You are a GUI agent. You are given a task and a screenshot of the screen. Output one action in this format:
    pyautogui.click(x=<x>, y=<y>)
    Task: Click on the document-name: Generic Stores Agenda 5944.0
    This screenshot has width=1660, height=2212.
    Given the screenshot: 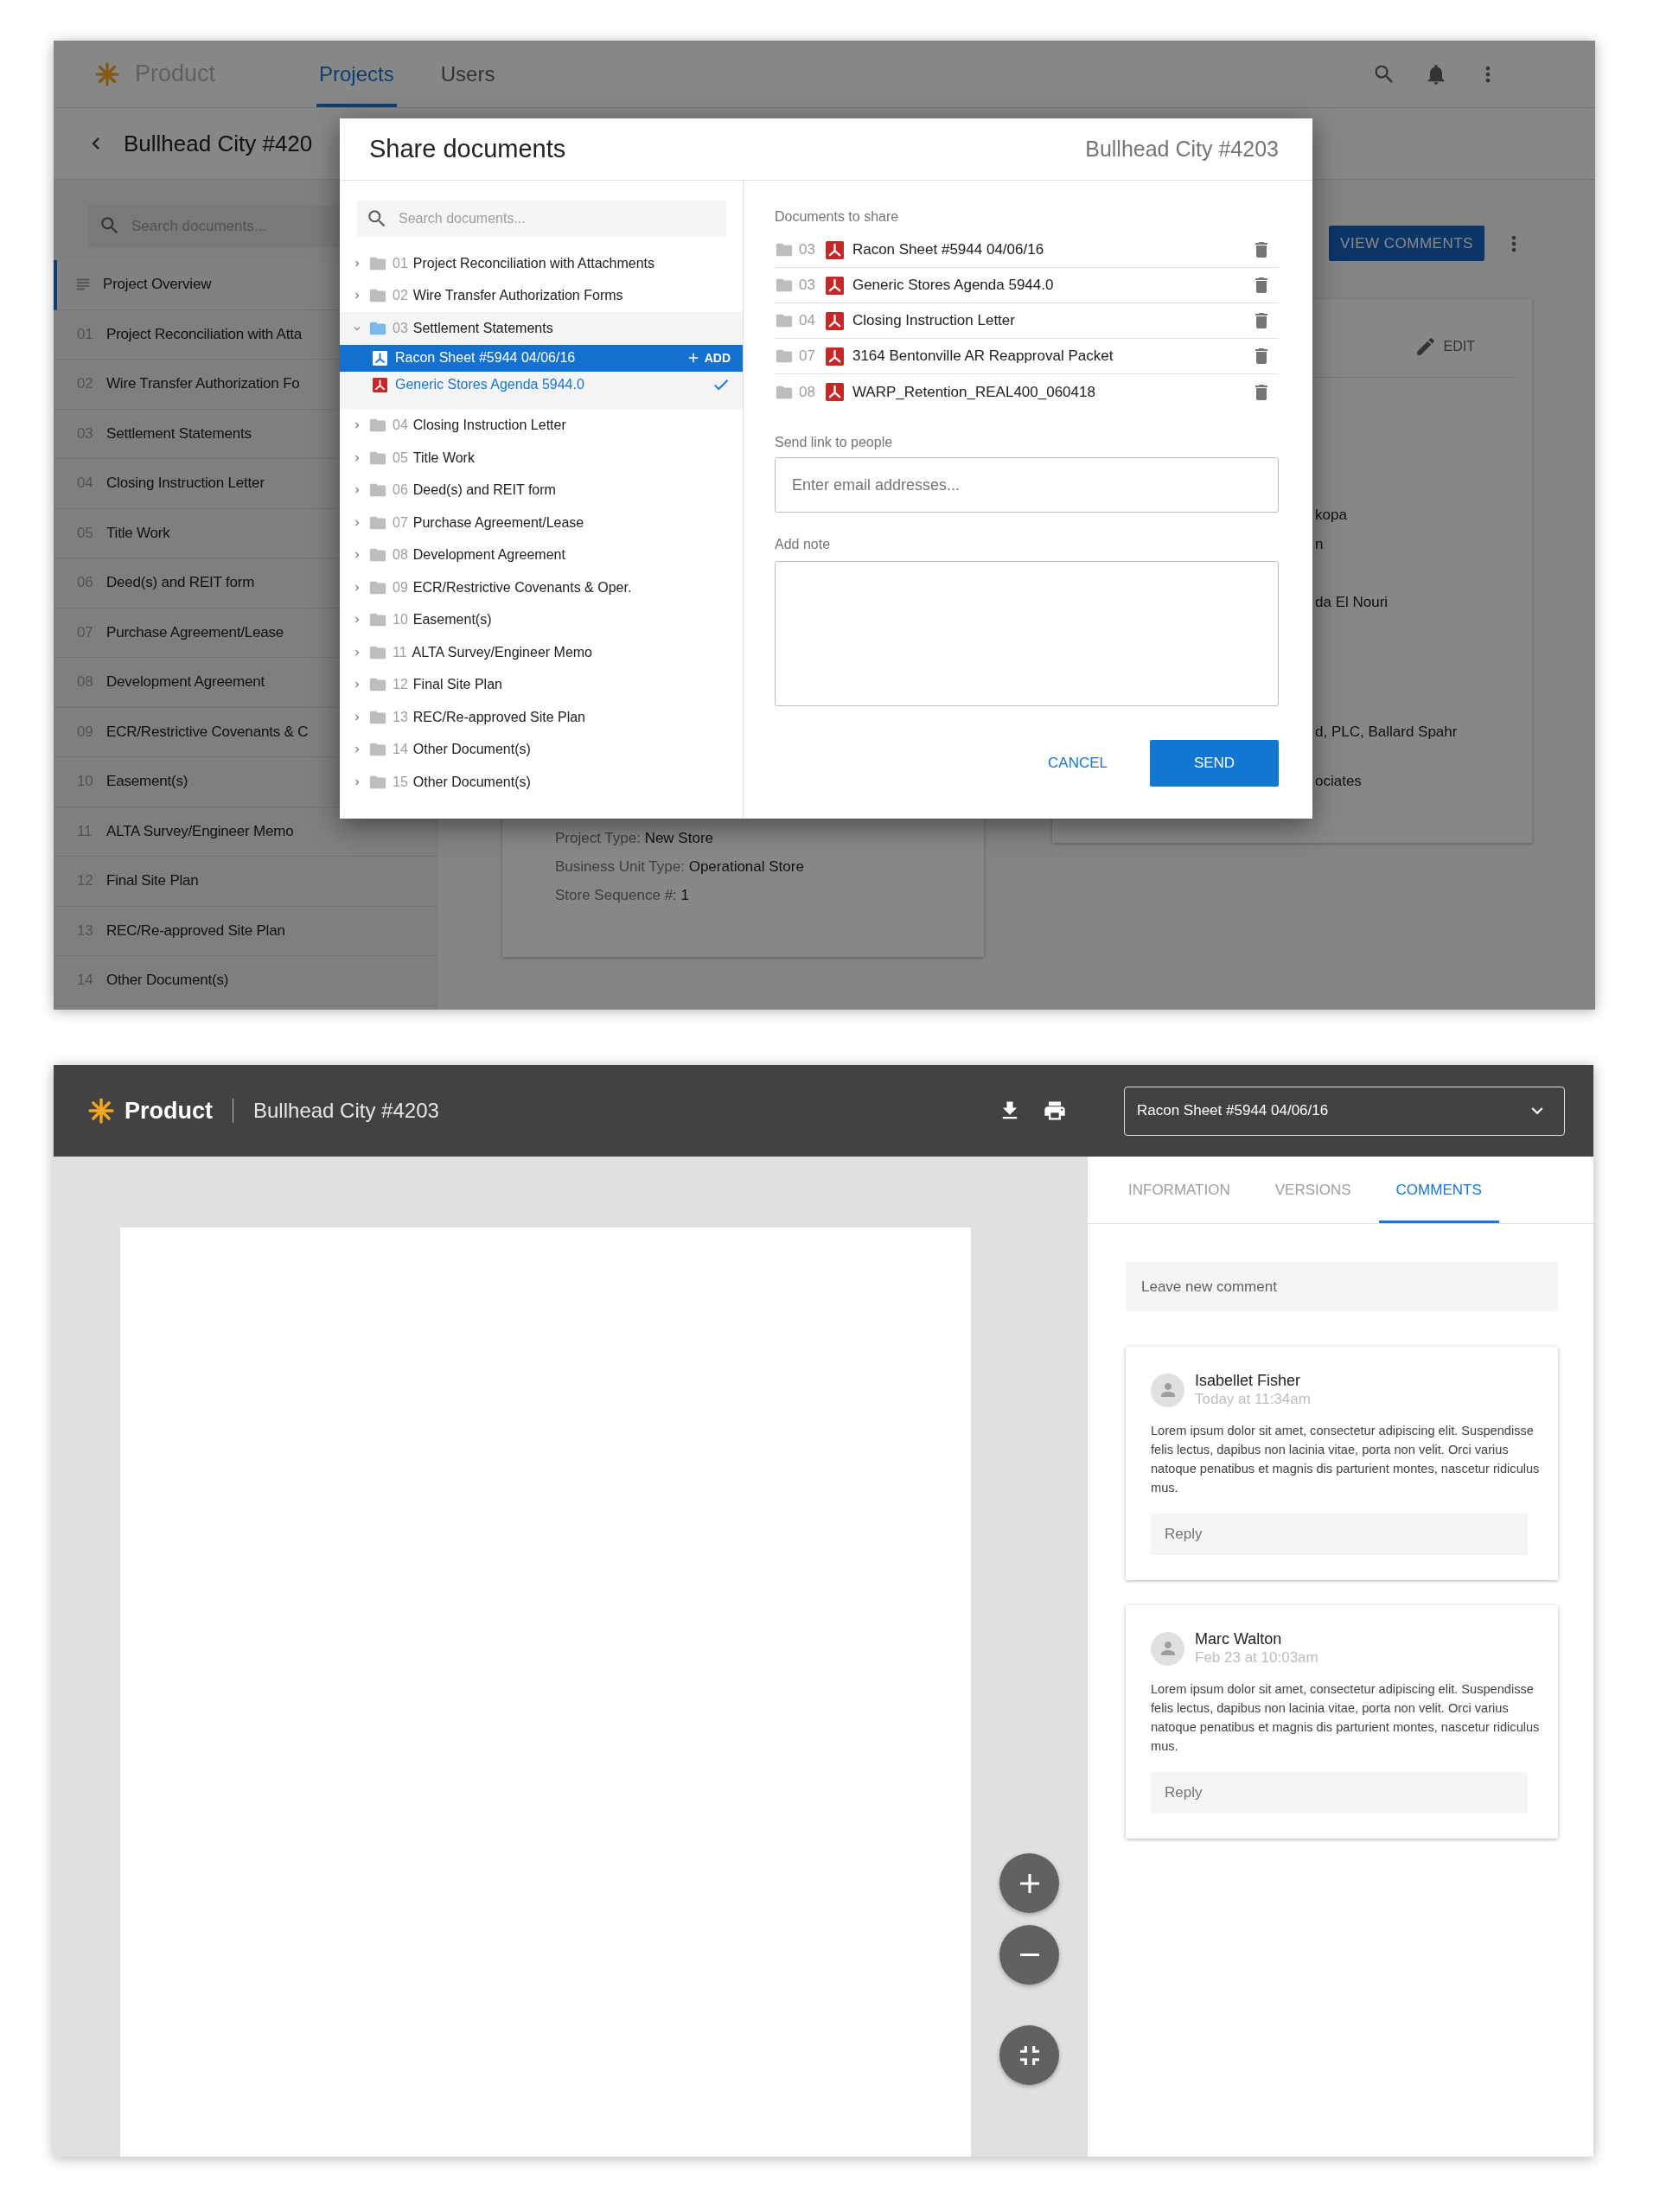 What is the action you would take?
    pyautogui.click(x=953, y=285)
    